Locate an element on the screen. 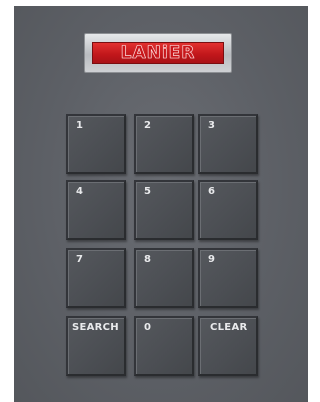 Image resolution: width=320 pixels, height=402 pixels. key-label: 1 is located at coordinates (80, 125).